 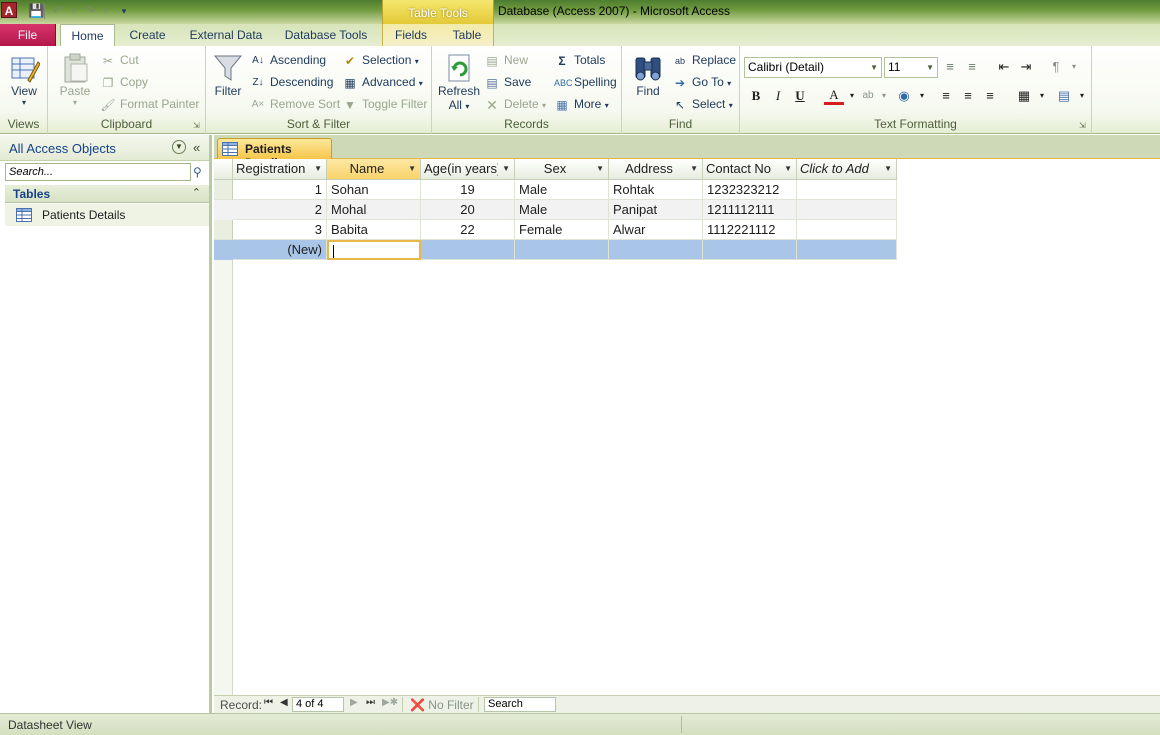 What do you see at coordinates (197, 126) in the screenshot?
I see `clipboard-launcher-icon: ⇲` at bounding box center [197, 126].